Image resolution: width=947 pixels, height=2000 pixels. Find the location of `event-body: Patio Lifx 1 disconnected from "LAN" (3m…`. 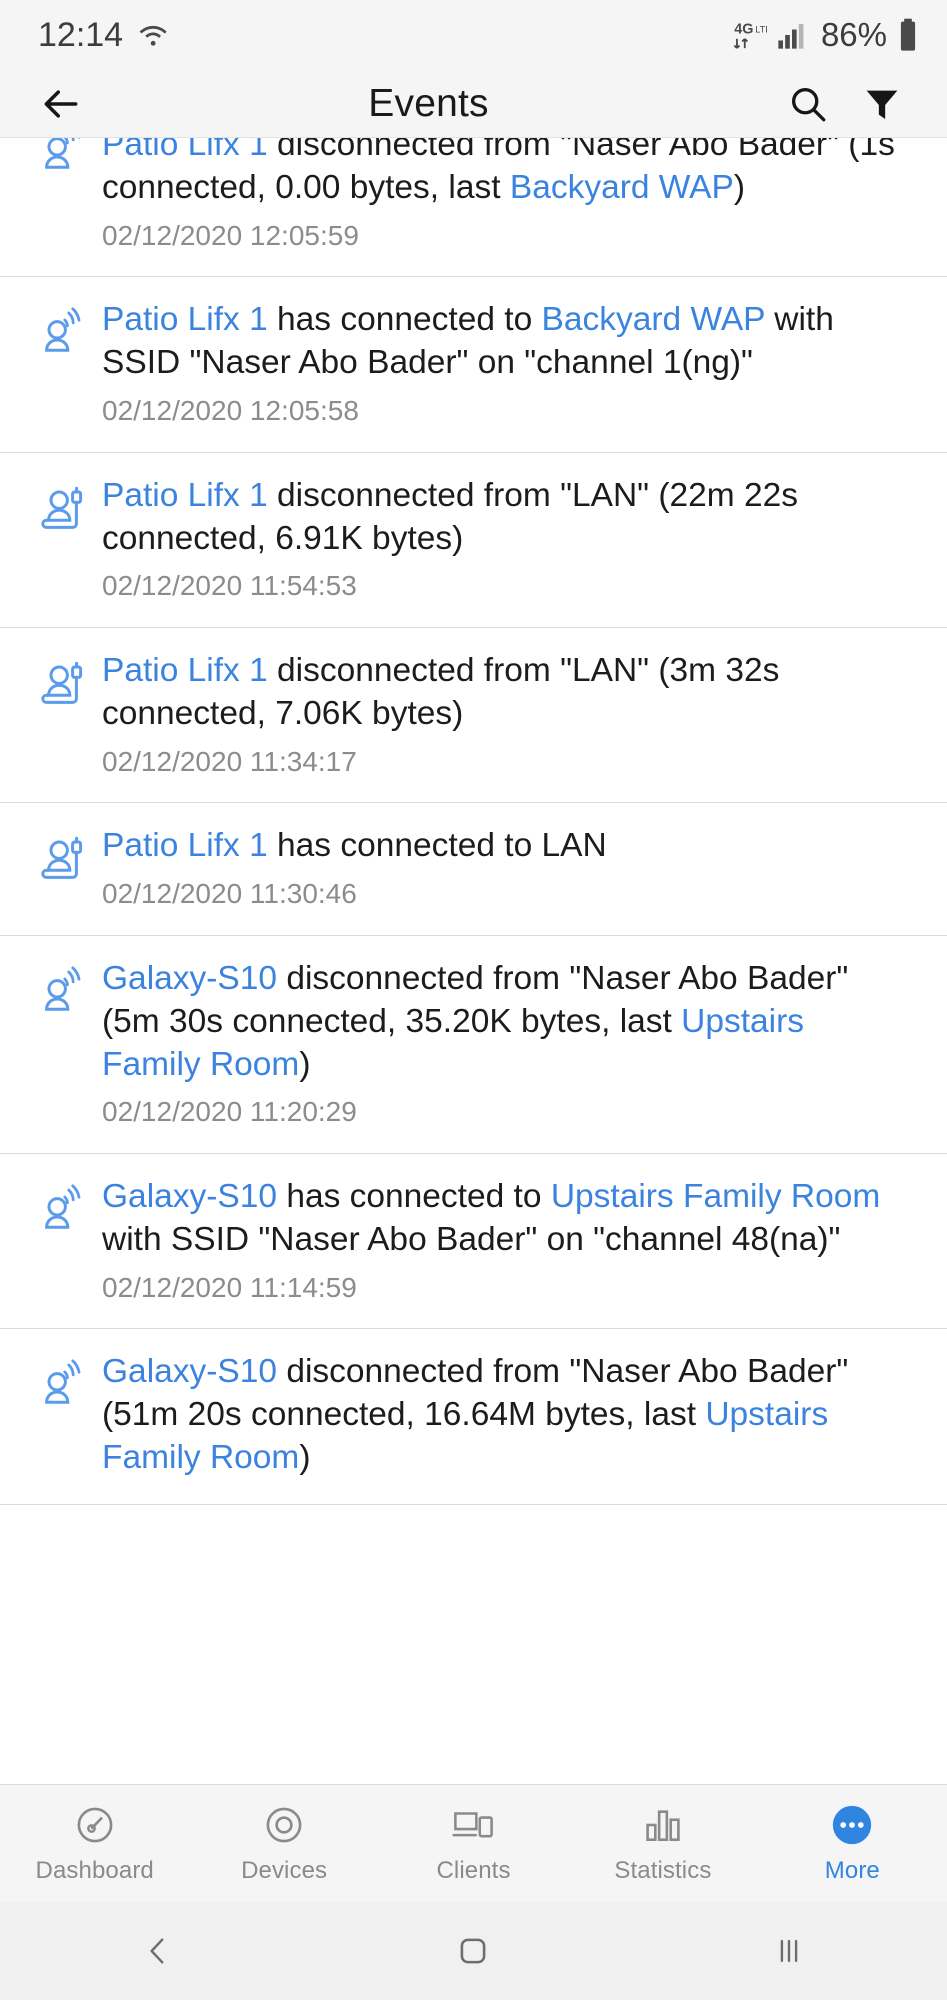

event-body: Patio Lifx 1 disconnected from "LAN" (3m… is located at coordinates (511, 714).